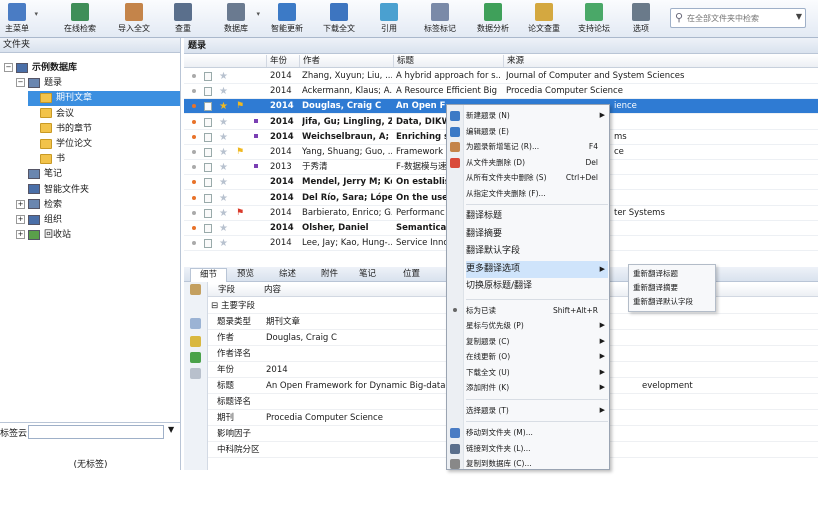  Describe the element at coordinates (214, 306) in the screenshot. I see `collapse-icon: ⊟` at that location.